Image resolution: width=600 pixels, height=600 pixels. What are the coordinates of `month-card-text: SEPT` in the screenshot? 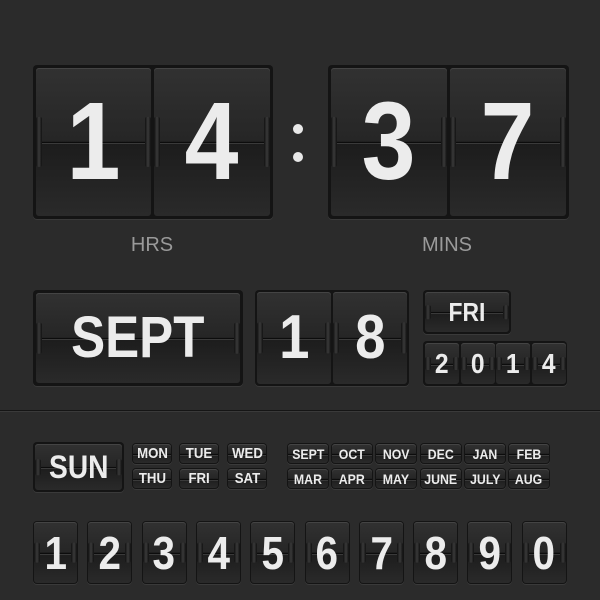 It's located at (138, 337).